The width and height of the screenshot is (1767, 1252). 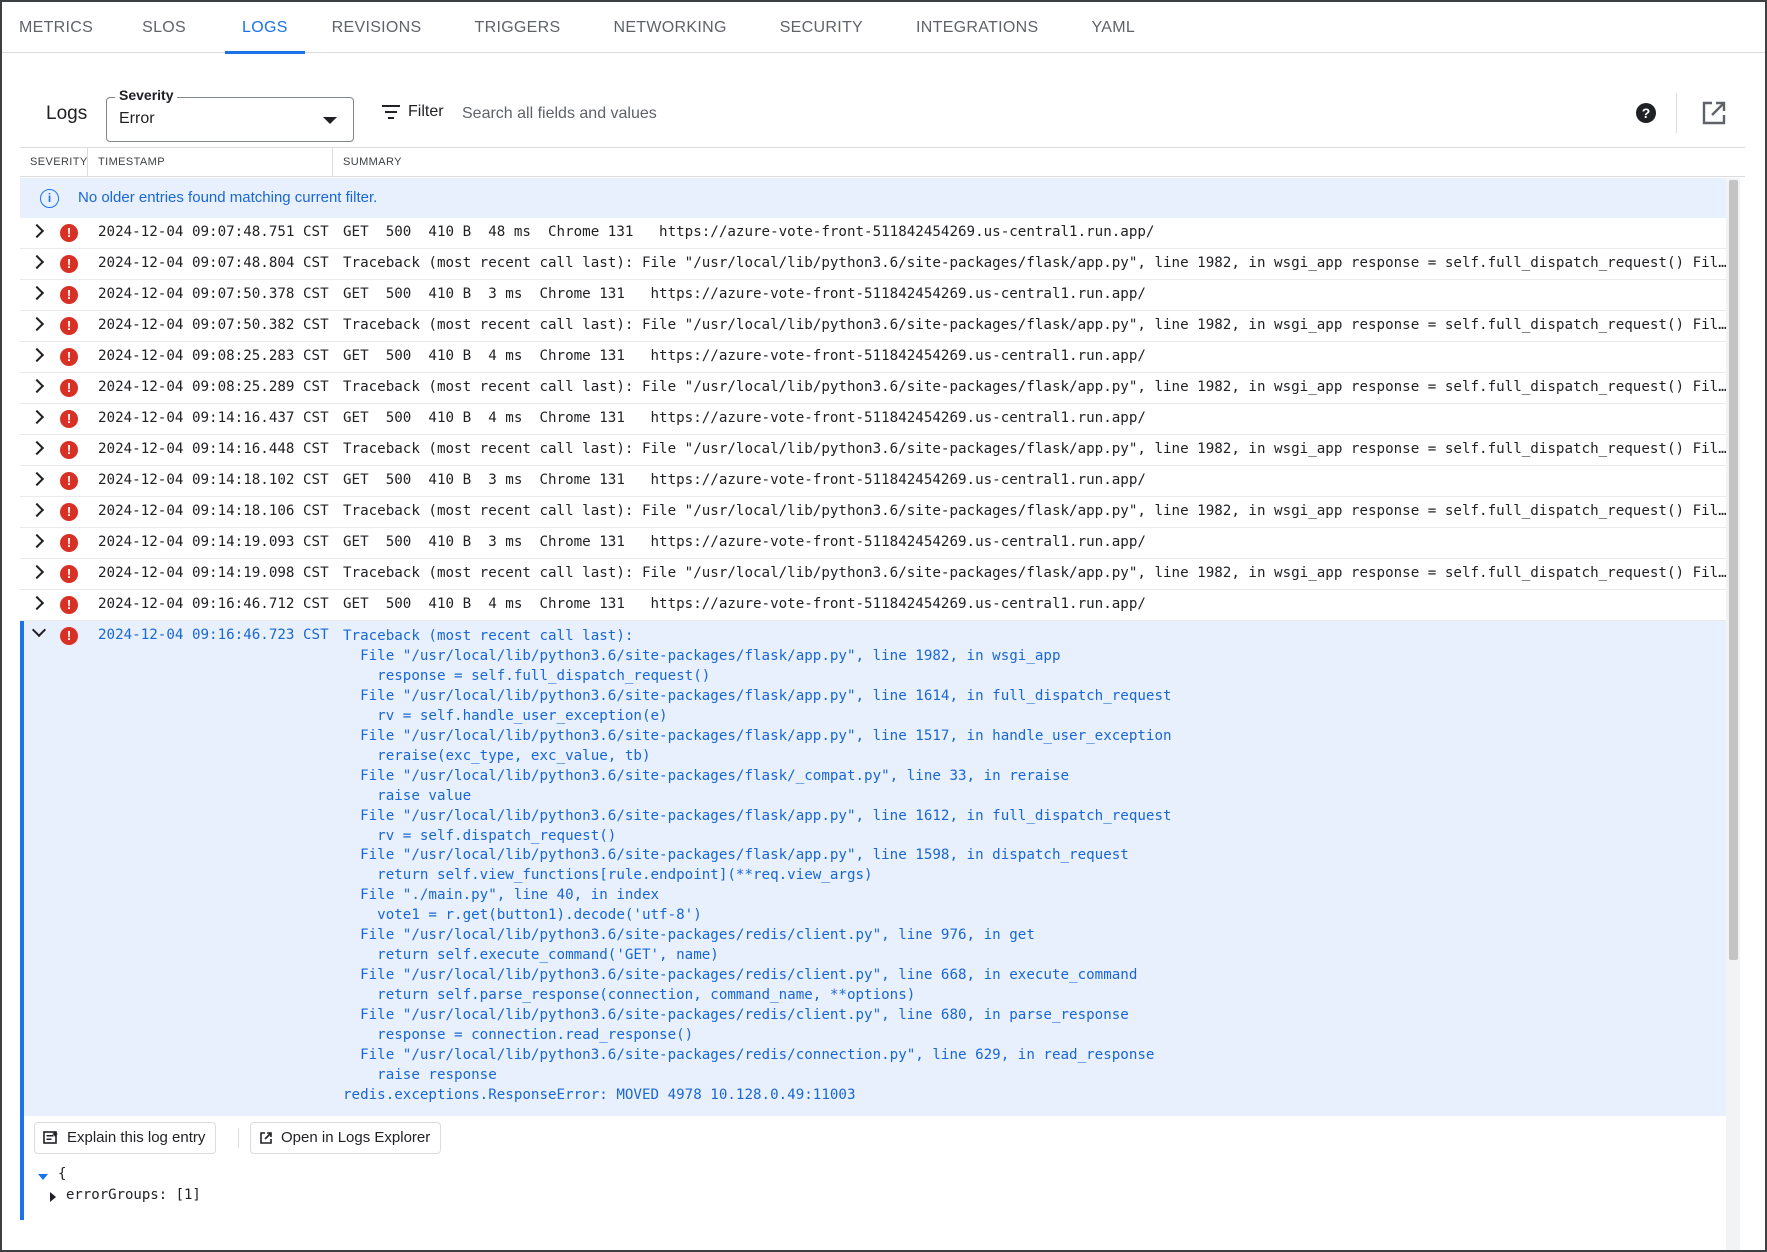 What do you see at coordinates (238, 1137) in the screenshot?
I see `action-divider` at bounding box center [238, 1137].